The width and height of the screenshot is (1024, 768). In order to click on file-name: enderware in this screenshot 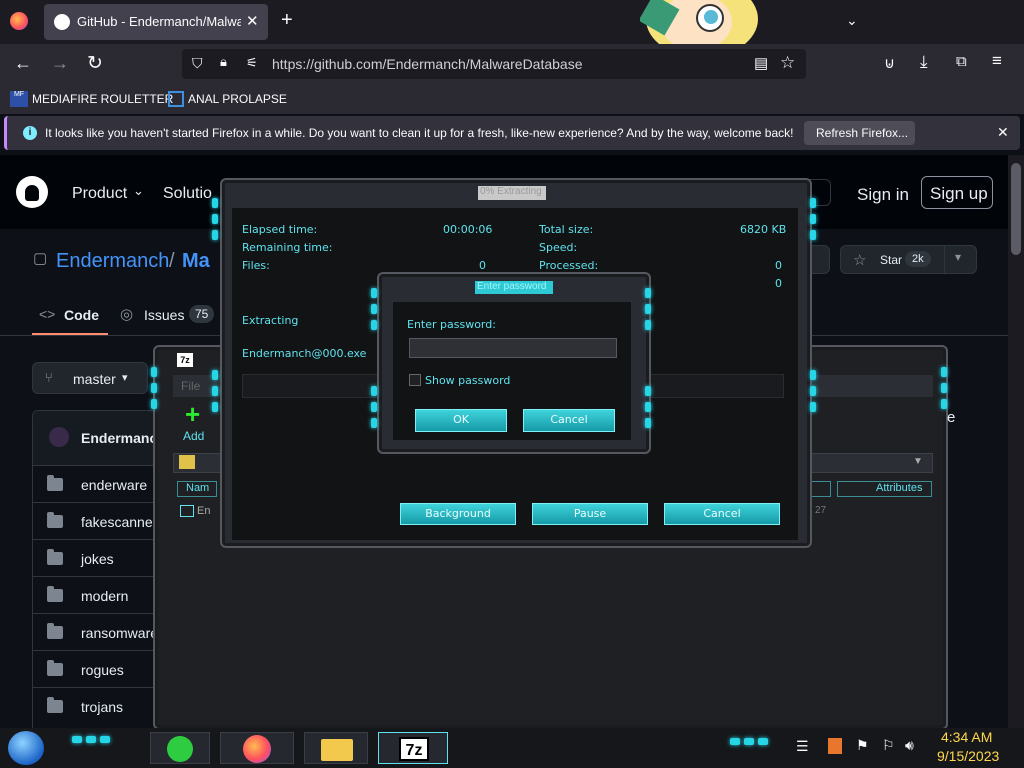, I will do `click(114, 485)`.